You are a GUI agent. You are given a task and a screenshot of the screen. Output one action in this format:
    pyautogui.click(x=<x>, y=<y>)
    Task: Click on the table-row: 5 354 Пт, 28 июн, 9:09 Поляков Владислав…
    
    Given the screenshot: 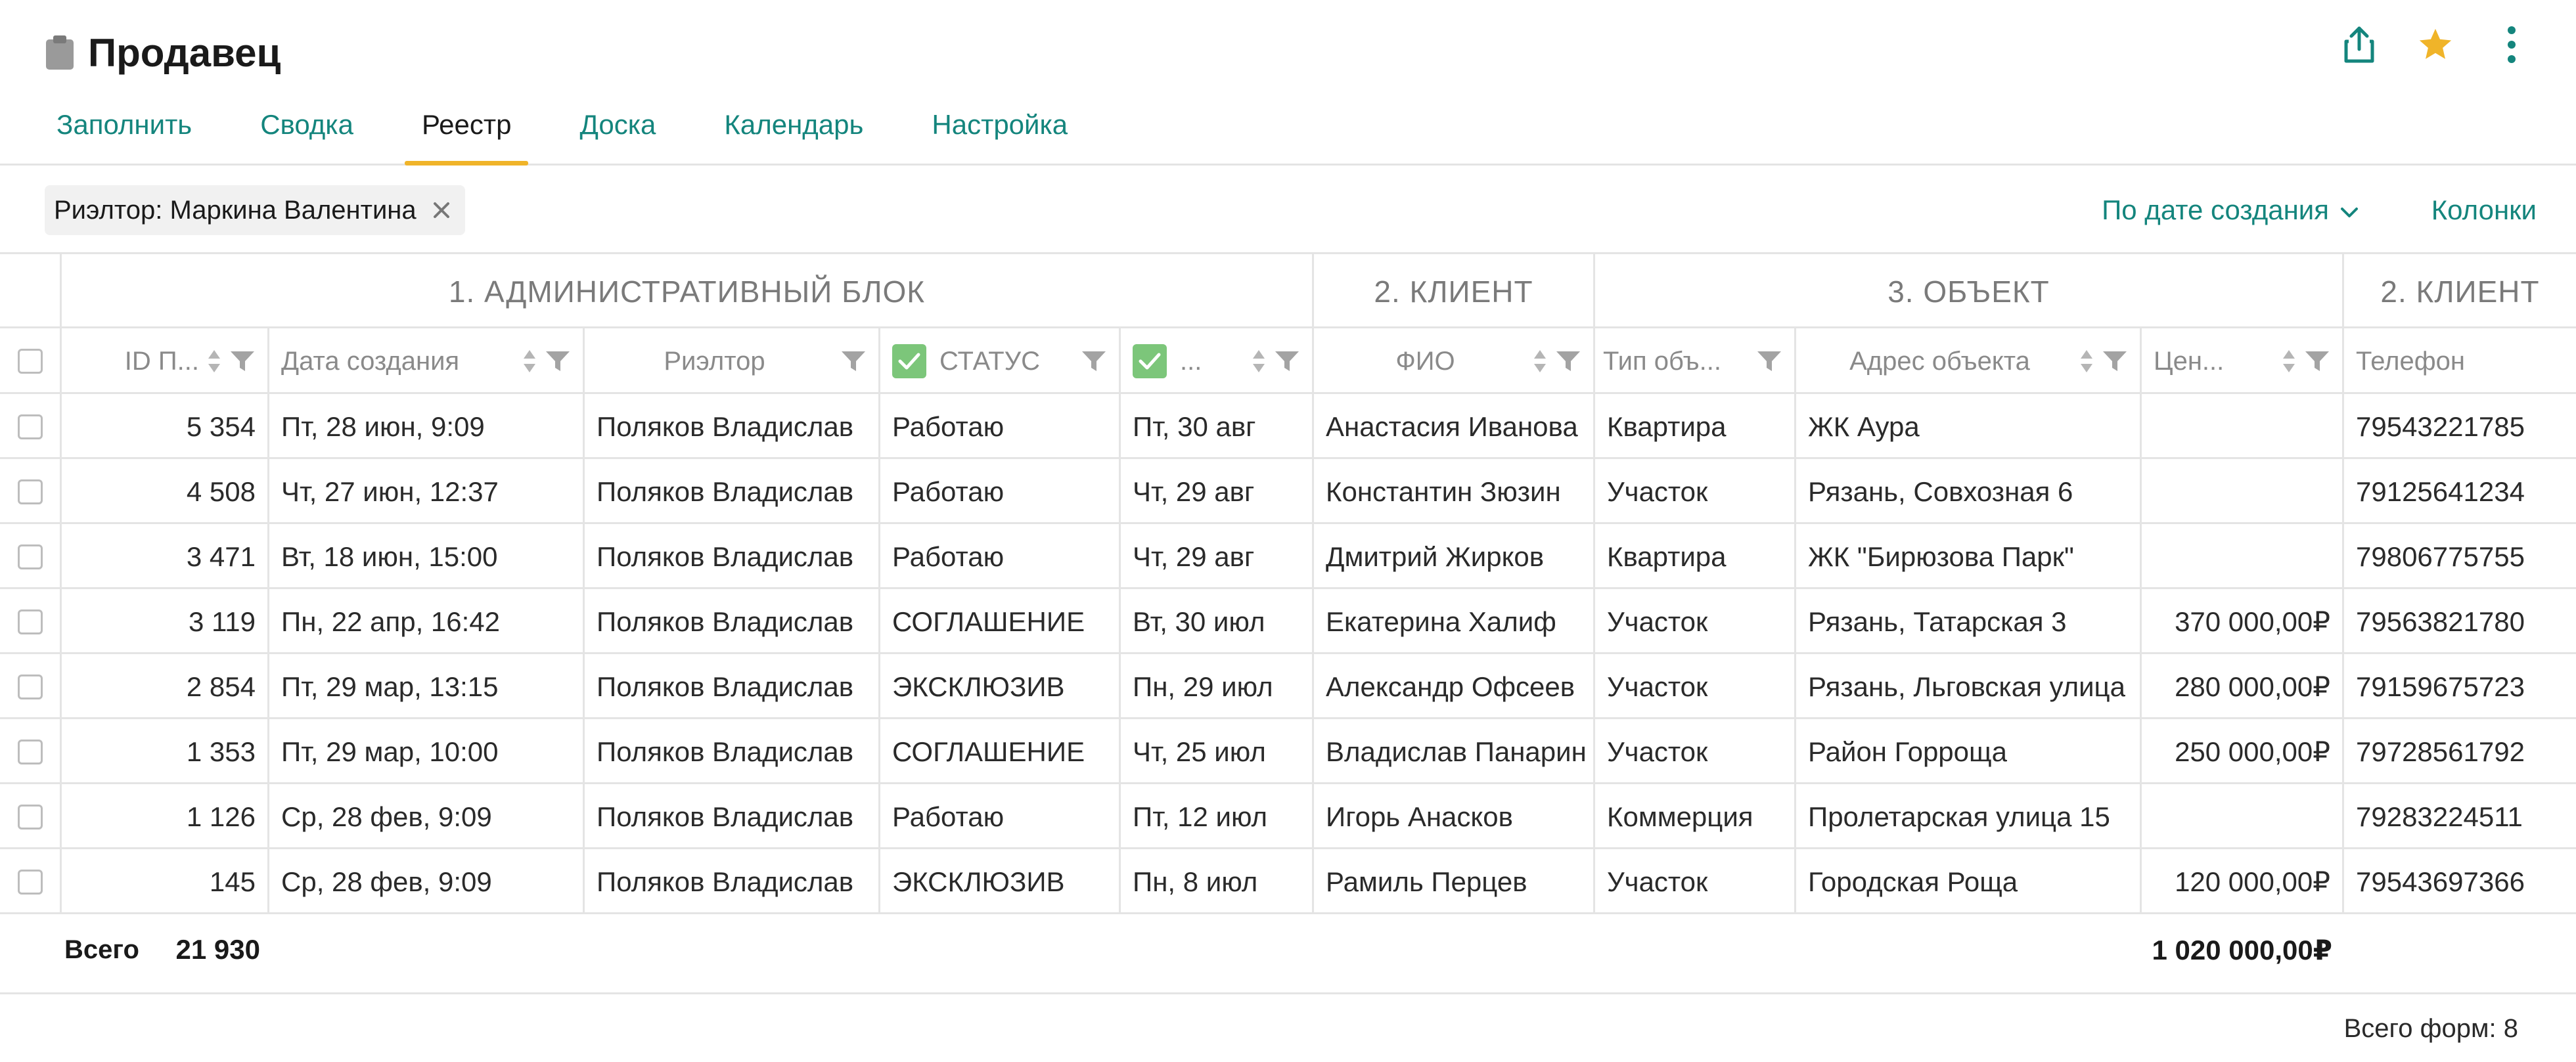 What is the action you would take?
    pyautogui.click(x=1288, y=426)
    